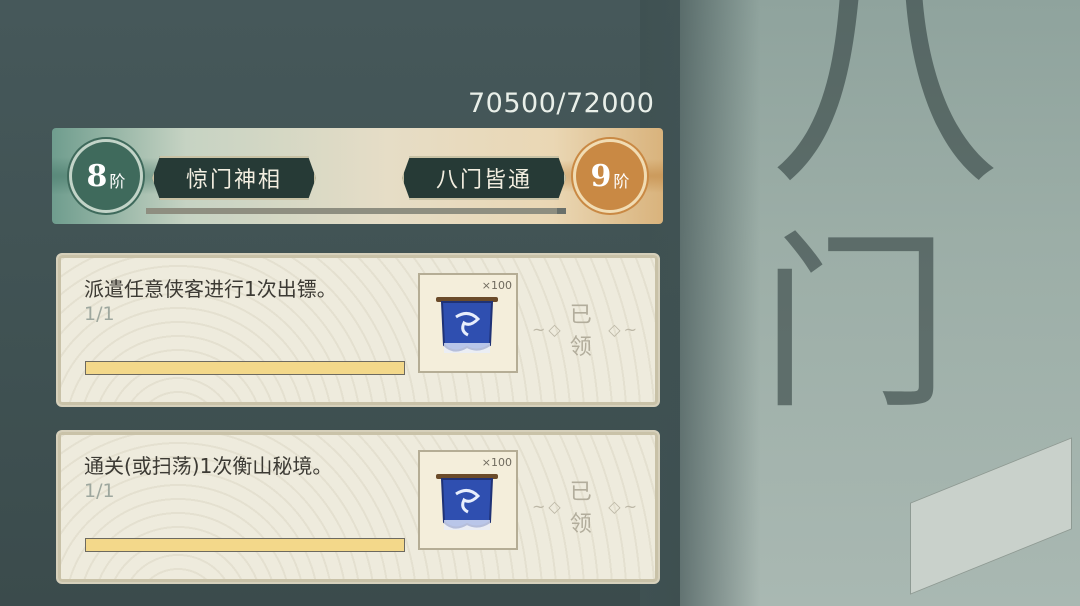 This screenshot has height=606, width=1080. What do you see at coordinates (210, 289) in the screenshot?
I see `task-description: 派遣任意侠客进行1次出镖。` at bounding box center [210, 289].